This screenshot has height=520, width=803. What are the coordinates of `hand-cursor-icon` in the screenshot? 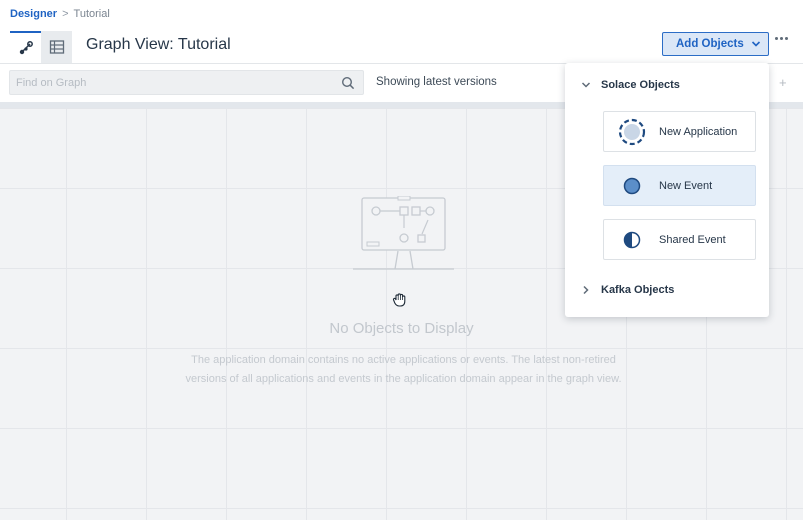 It's located at (399, 300).